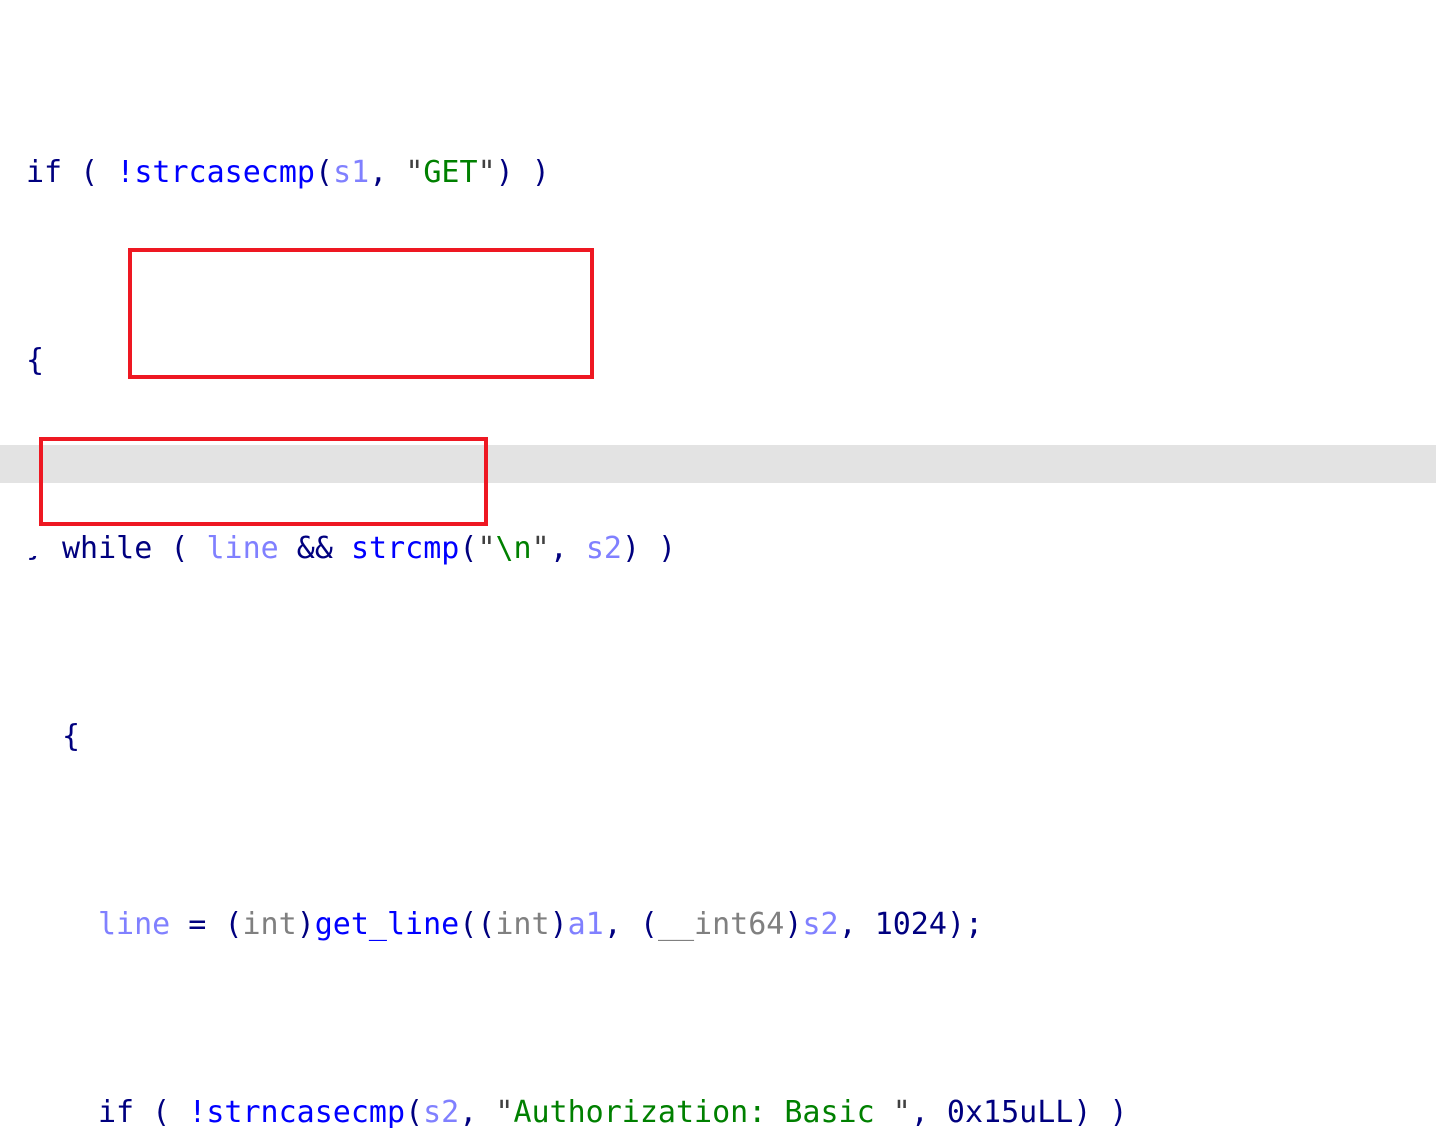  I want to click on token-keyword-while: while, so click(107, 549).